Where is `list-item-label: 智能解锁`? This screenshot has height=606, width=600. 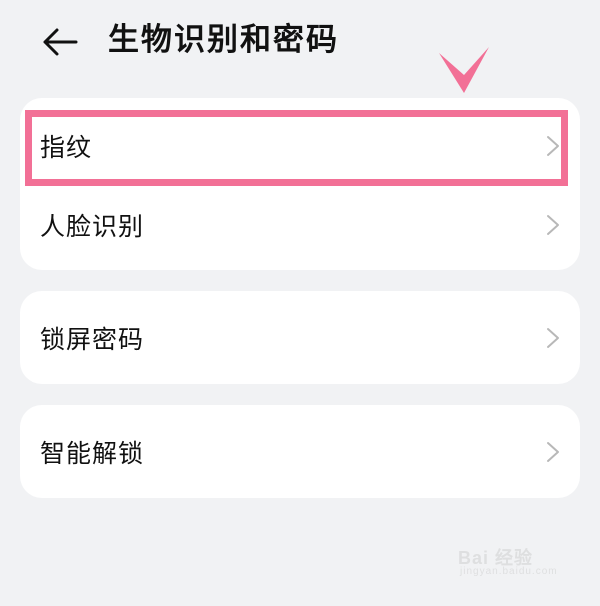 list-item-label: 智能解锁 is located at coordinates (92, 453).